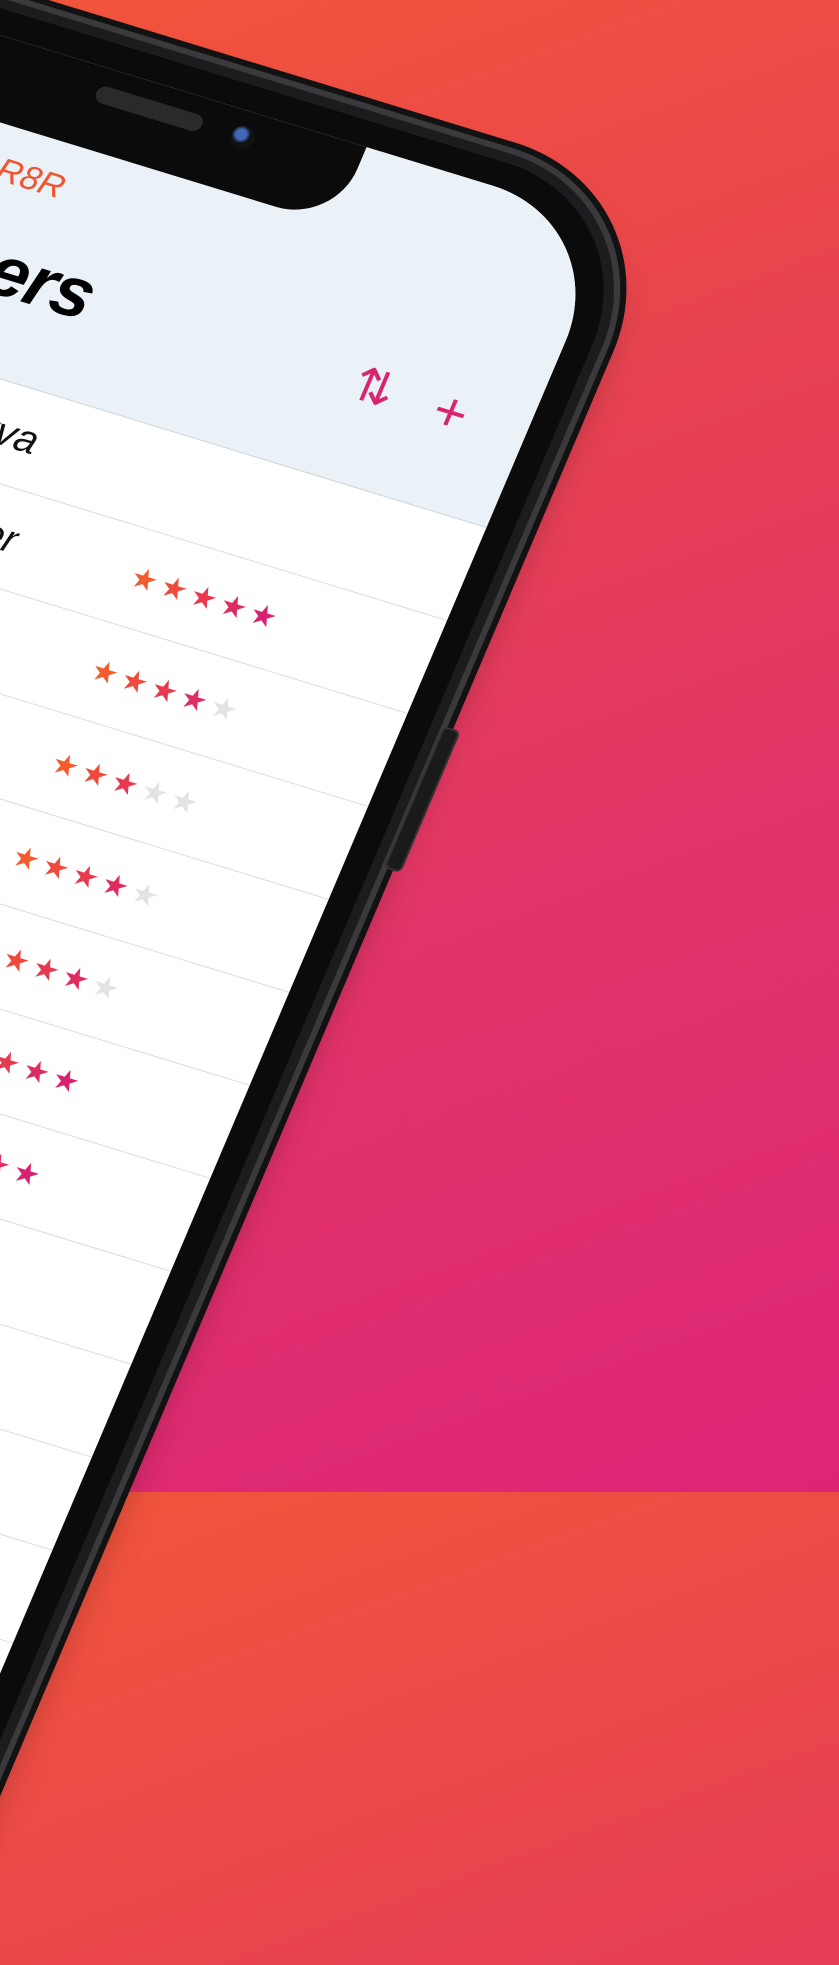 This screenshot has width=839, height=1965. Describe the element at coordinates (242, 137) in the screenshot. I see `front-camera` at that location.